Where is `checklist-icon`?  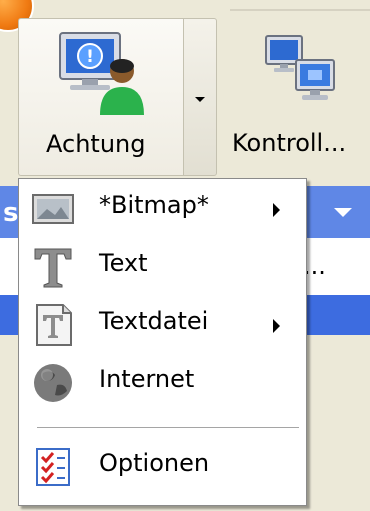
checklist-icon is located at coordinates (53, 467).